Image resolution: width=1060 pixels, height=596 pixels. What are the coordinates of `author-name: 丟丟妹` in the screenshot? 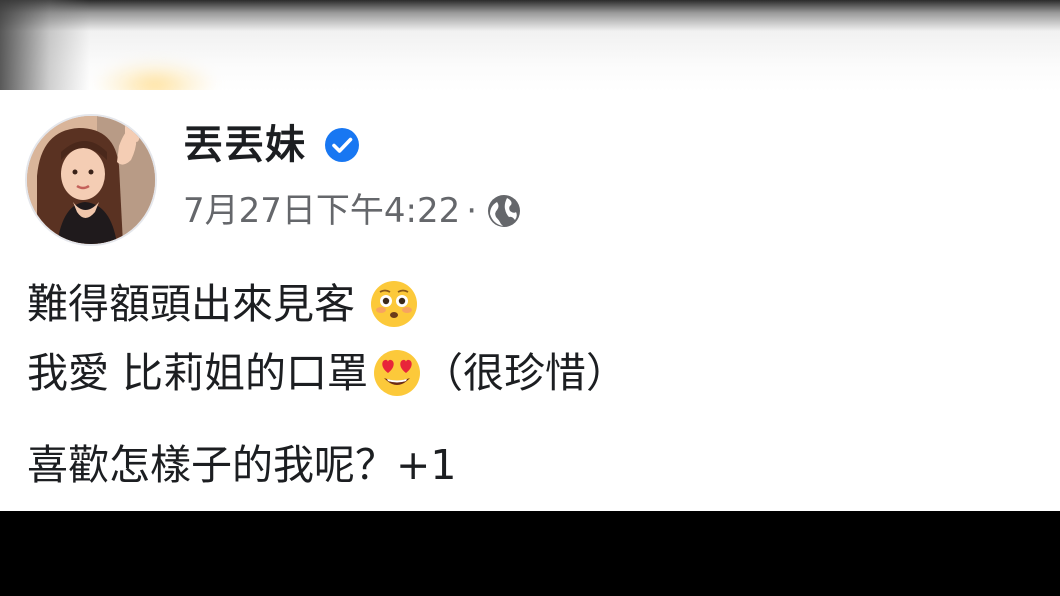 It's located at (244, 145).